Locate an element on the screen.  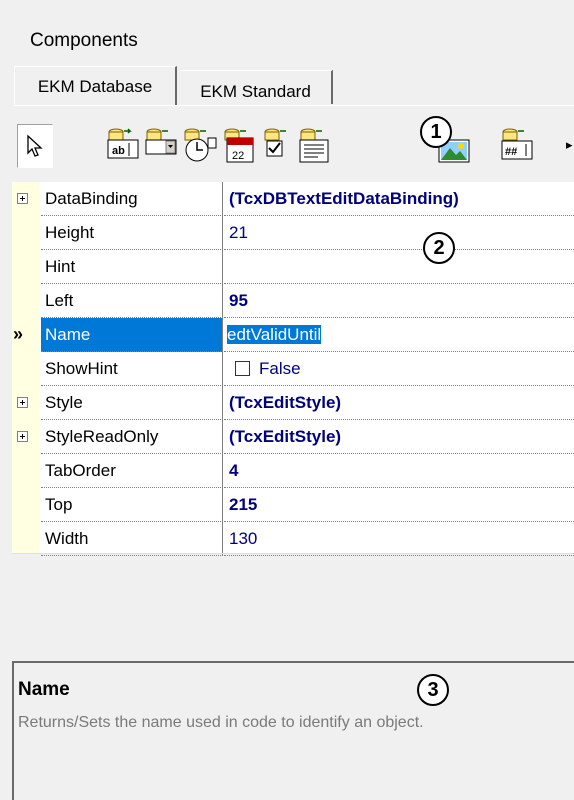
pointer-tool-button is located at coordinates (35, 146).